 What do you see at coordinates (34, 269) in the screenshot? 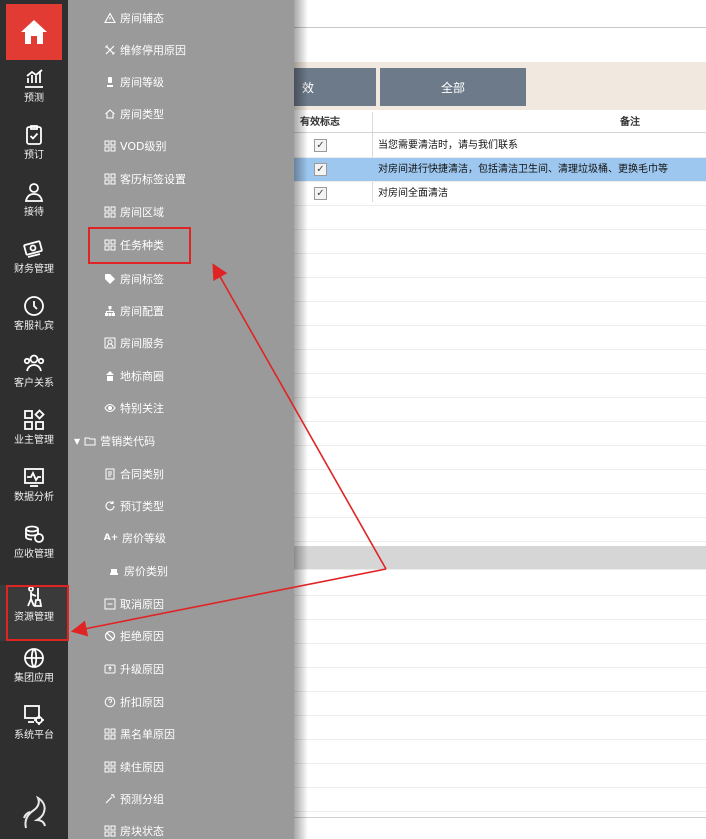
I see `rail-item-label: 财务管理` at bounding box center [34, 269].